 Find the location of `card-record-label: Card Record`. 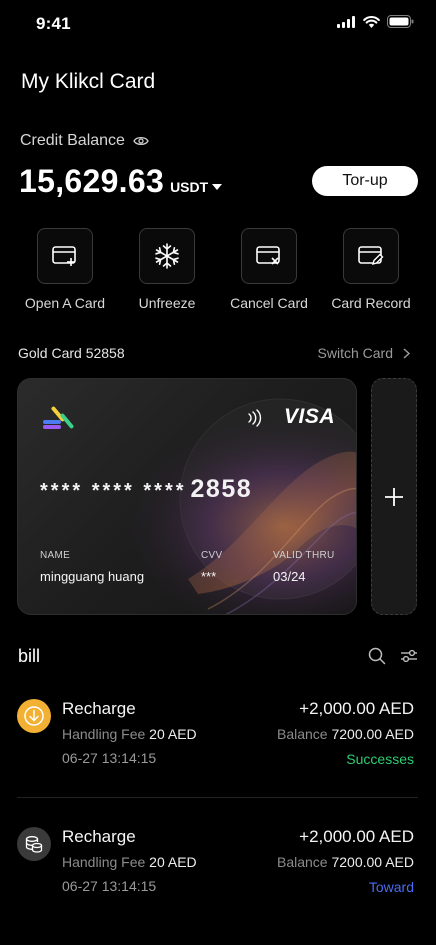

card-record-label: Card Record is located at coordinates (371, 303).